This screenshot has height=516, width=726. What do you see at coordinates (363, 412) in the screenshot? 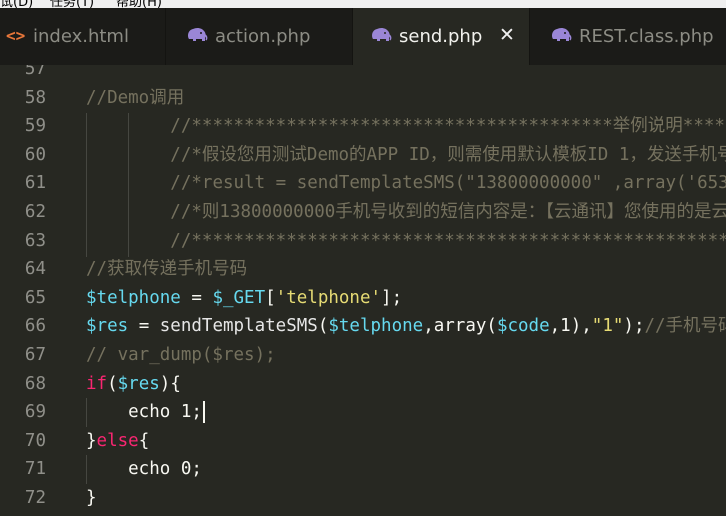
I see `code-line: 69 echo 1;` at bounding box center [363, 412].